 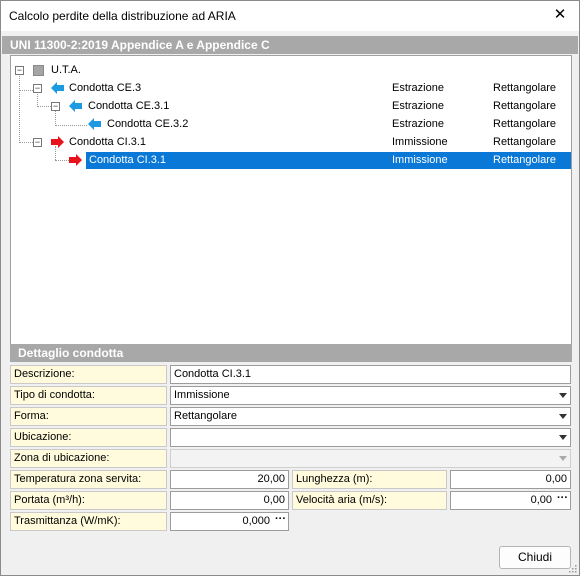 What do you see at coordinates (88, 395) in the screenshot?
I see `tipo-label: Tipo di condotta:` at bounding box center [88, 395].